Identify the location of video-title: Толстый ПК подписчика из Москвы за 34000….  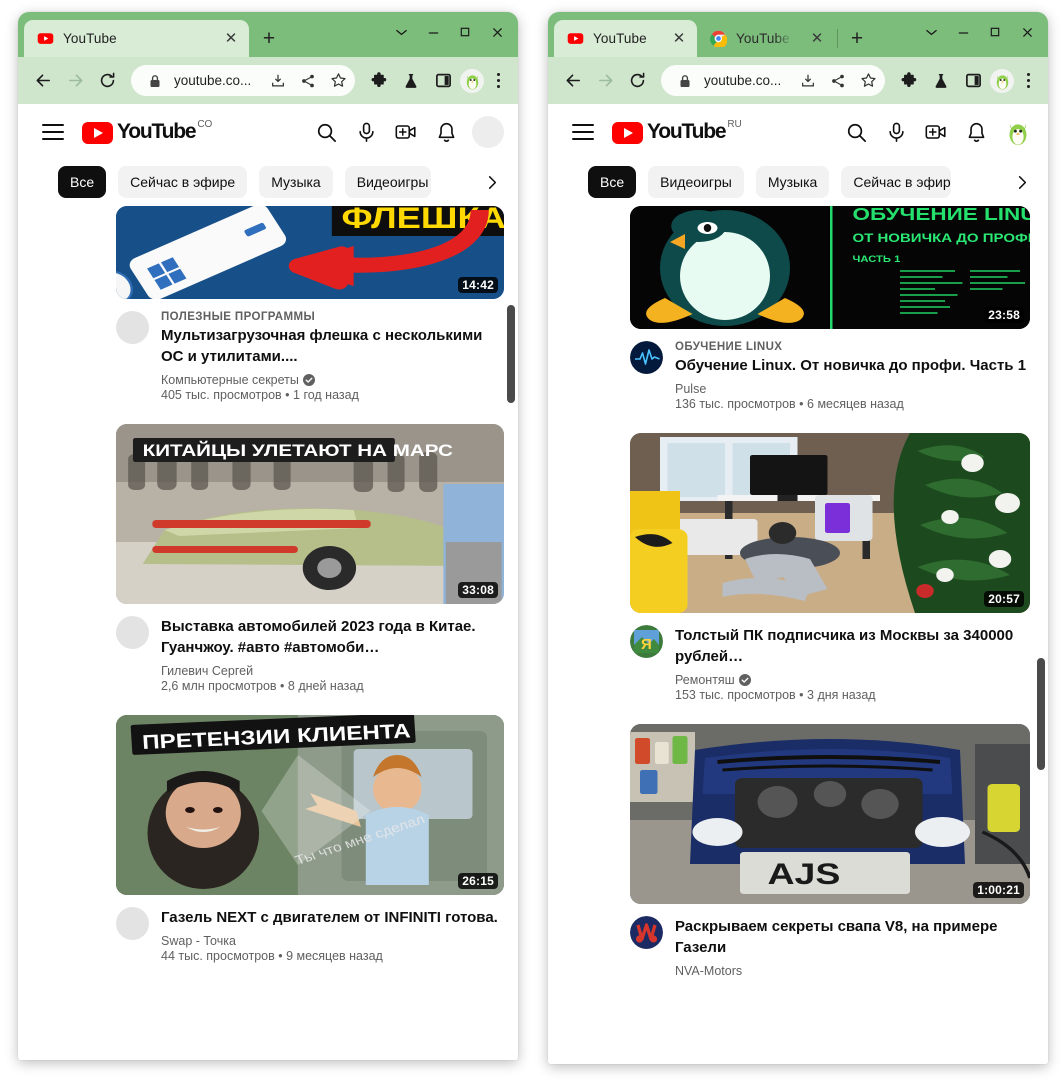
(852, 646).